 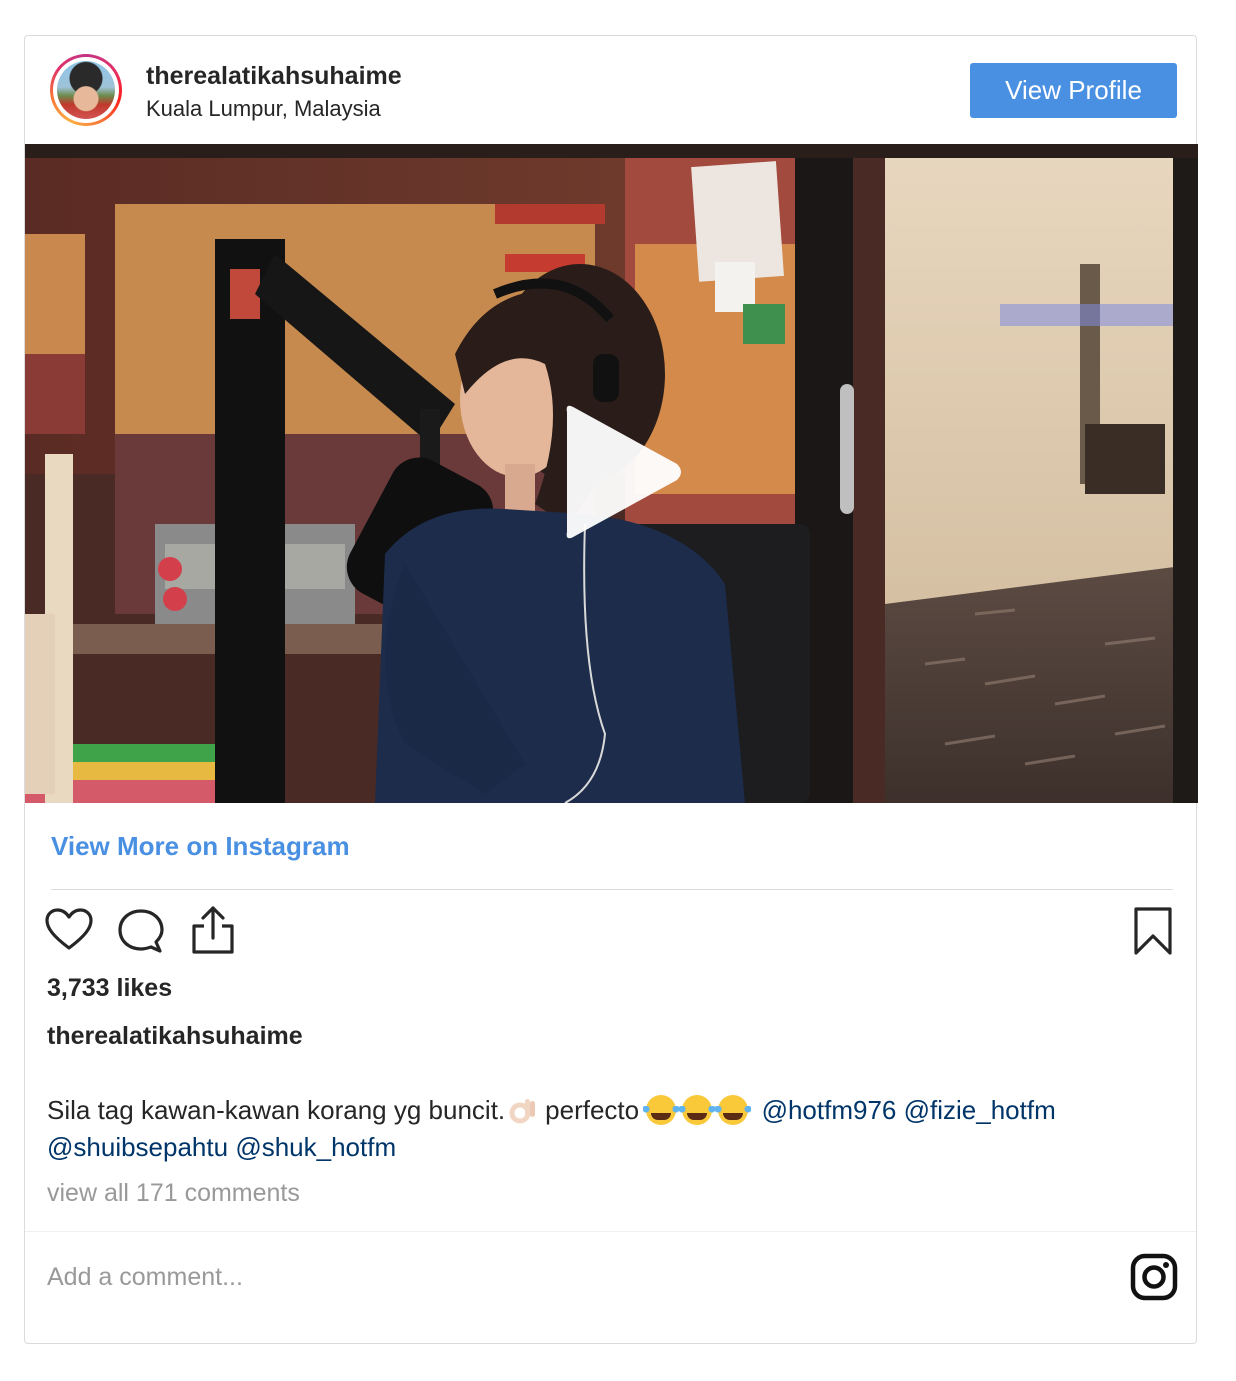 What do you see at coordinates (1073, 90) in the screenshot?
I see `view-profile-button: View Profile` at bounding box center [1073, 90].